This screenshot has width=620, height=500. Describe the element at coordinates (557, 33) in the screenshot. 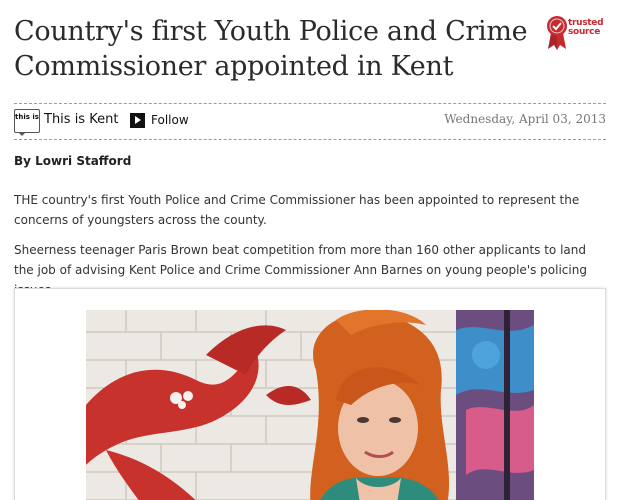

I see `rosette-icon` at that location.